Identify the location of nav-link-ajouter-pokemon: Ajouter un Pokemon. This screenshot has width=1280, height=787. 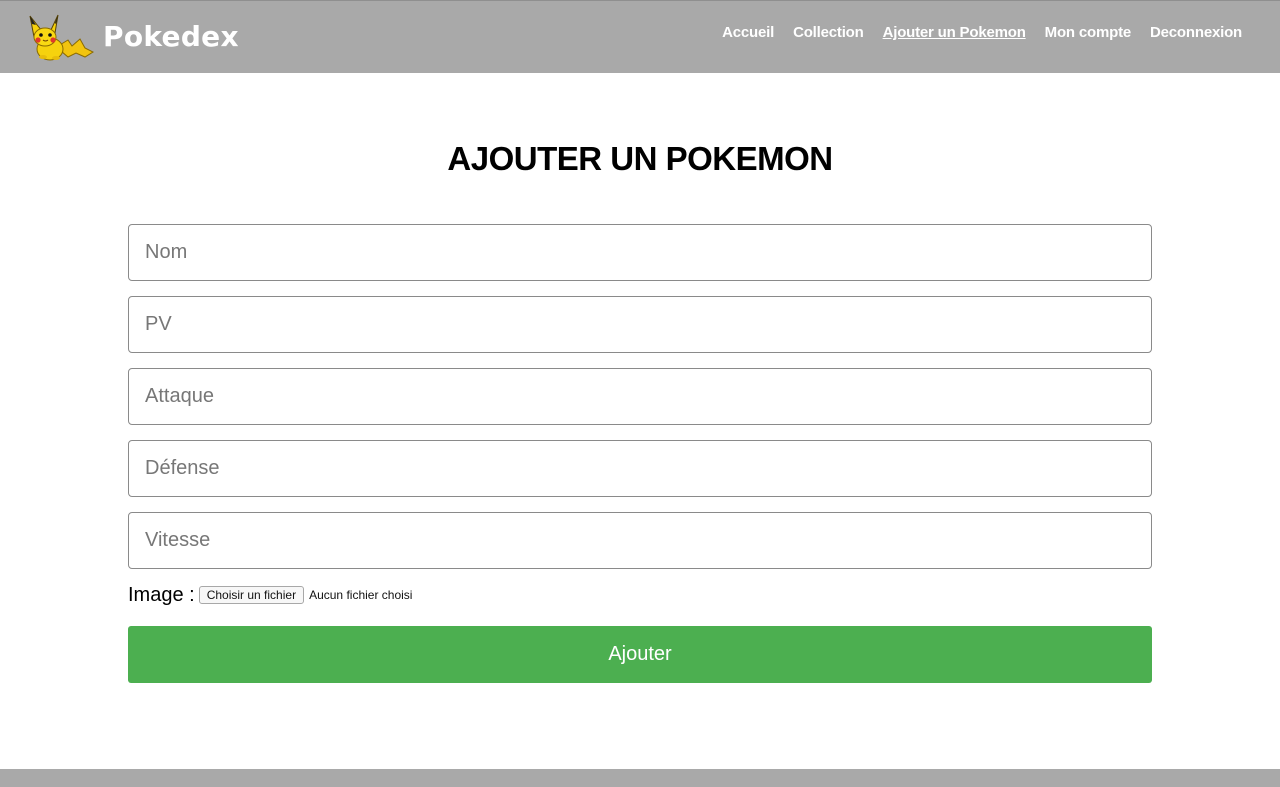
(954, 32).